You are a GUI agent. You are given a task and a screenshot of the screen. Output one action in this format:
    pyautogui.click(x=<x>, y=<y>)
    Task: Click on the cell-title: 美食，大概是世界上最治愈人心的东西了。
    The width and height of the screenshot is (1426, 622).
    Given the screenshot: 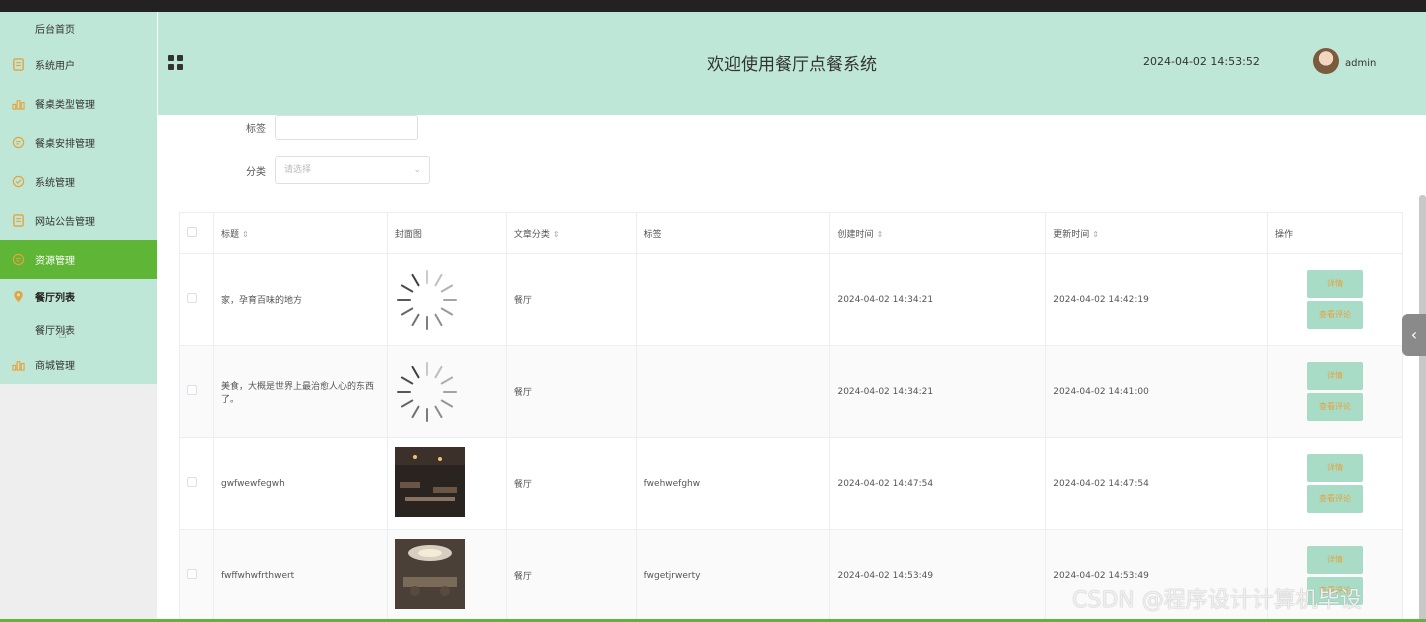 What is the action you would take?
    pyautogui.click(x=300, y=391)
    